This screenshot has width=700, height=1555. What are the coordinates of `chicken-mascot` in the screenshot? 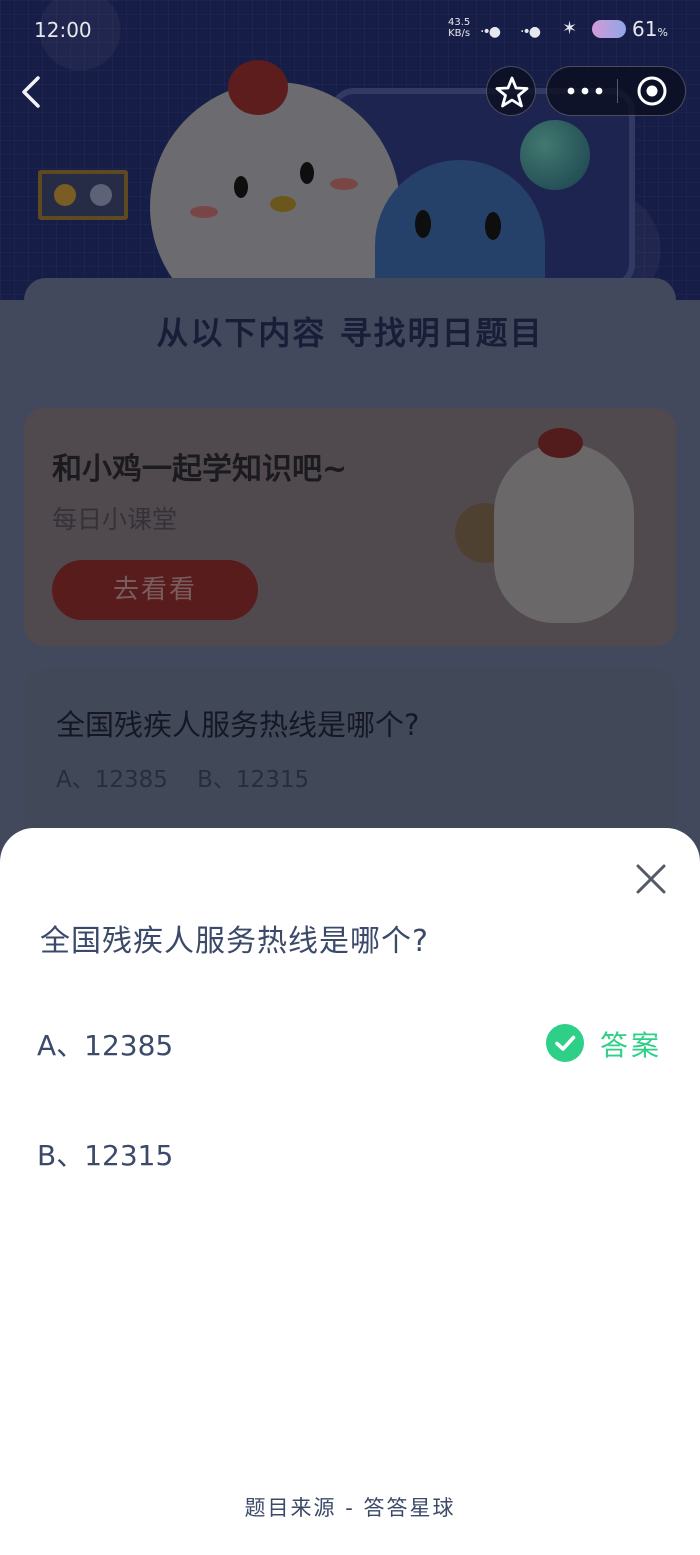 It's located at (275, 207).